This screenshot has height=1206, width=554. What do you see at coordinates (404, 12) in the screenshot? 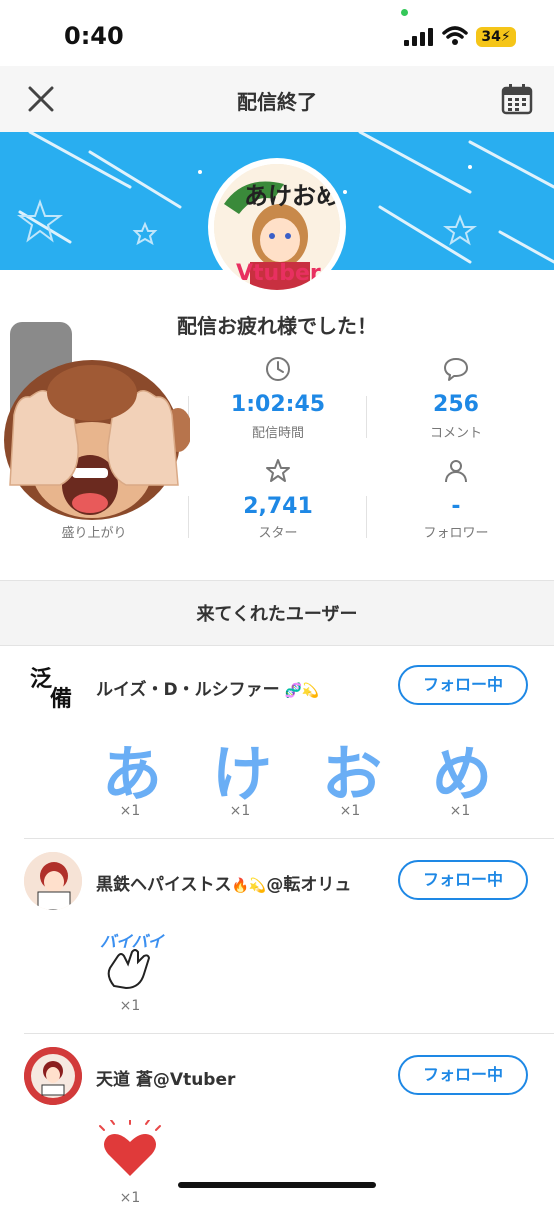
I see `privacy-indicator` at bounding box center [404, 12].